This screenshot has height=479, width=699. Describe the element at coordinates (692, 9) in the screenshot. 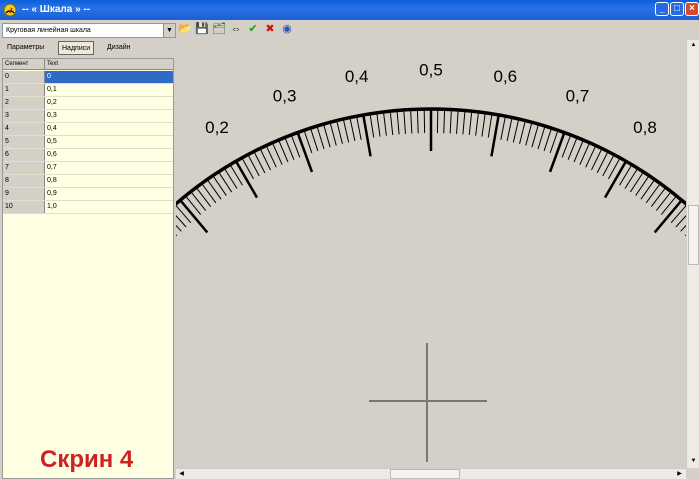

I see `close-button: ×` at that location.